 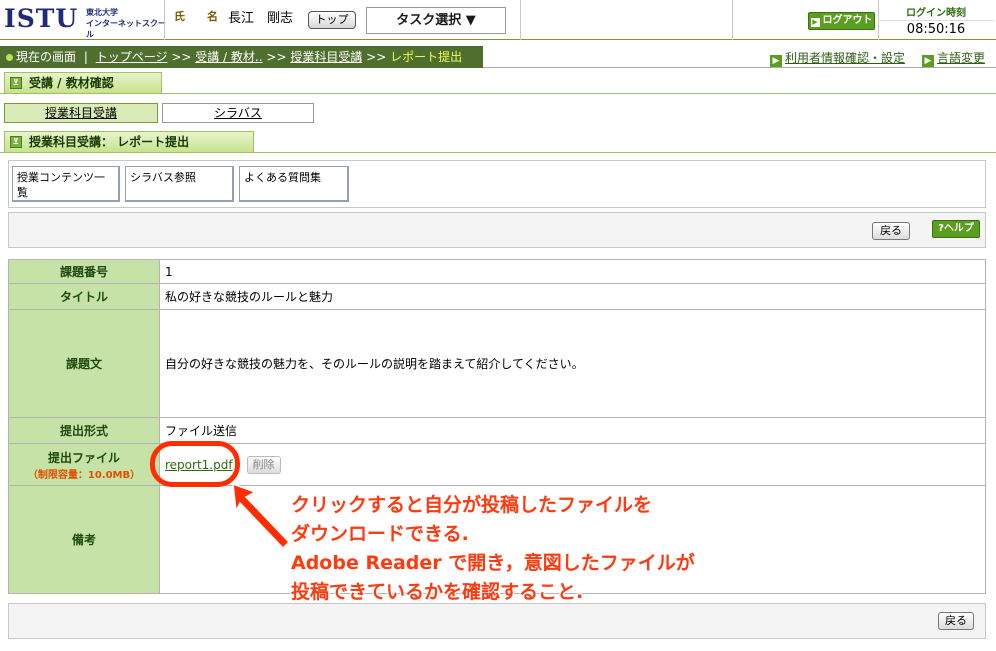 I want to click on value-submit-format: ファイル送信, so click(x=572, y=431).